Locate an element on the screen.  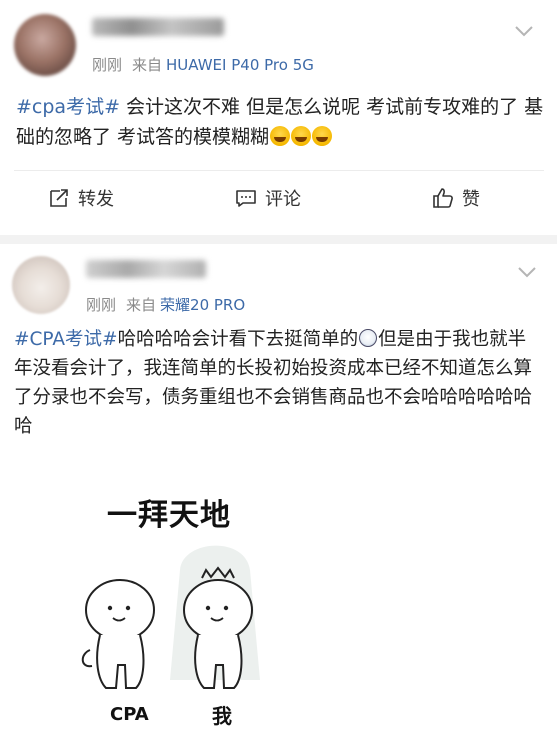
repost-icon is located at coordinates (59, 198).